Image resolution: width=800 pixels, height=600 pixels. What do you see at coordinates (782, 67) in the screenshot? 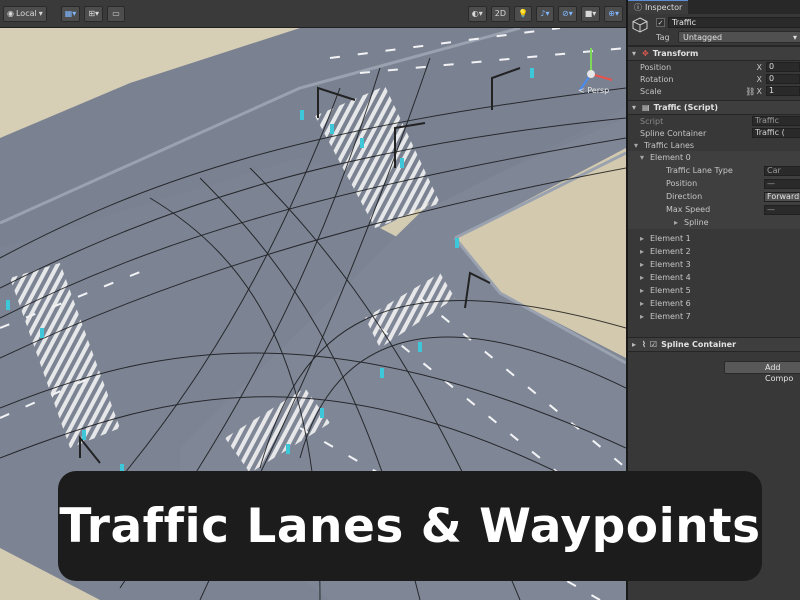
I see `position-x-field: 0` at bounding box center [782, 67].